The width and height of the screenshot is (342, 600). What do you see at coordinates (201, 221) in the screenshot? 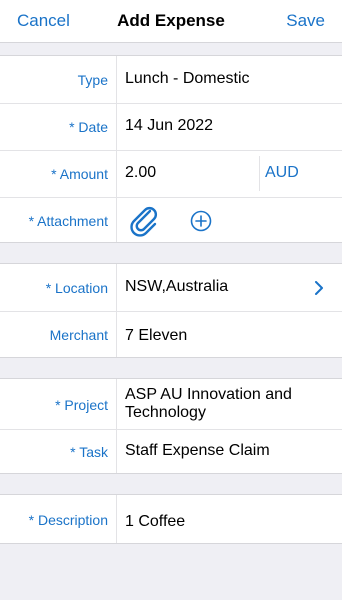
I see `add-circle-icon` at bounding box center [201, 221].